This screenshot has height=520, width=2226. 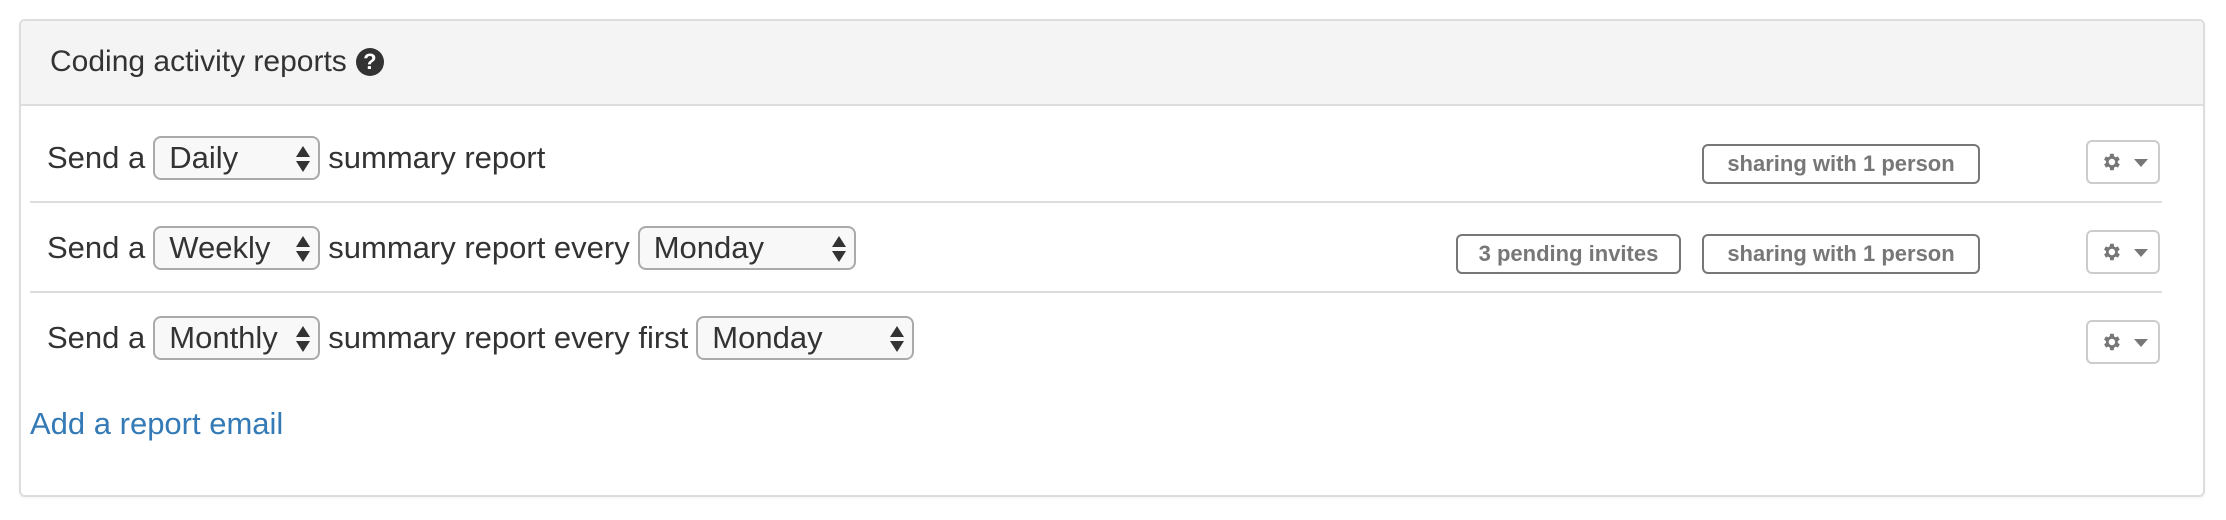 I want to click on frequency-select: Monthly, so click(x=237, y=338).